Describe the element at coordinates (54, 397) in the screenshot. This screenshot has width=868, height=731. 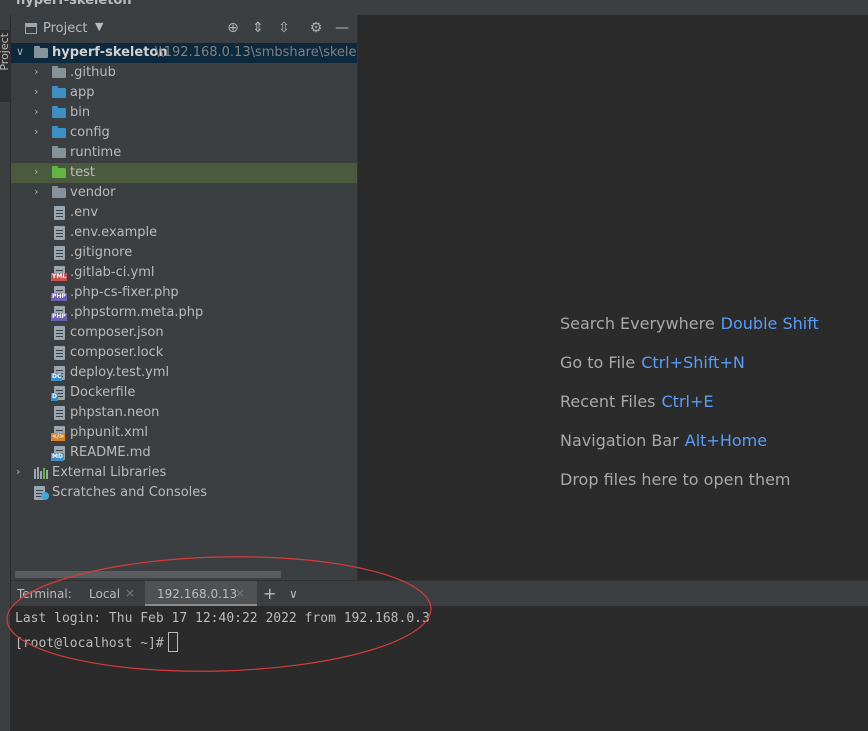
I see `file-type-badge: D` at that location.